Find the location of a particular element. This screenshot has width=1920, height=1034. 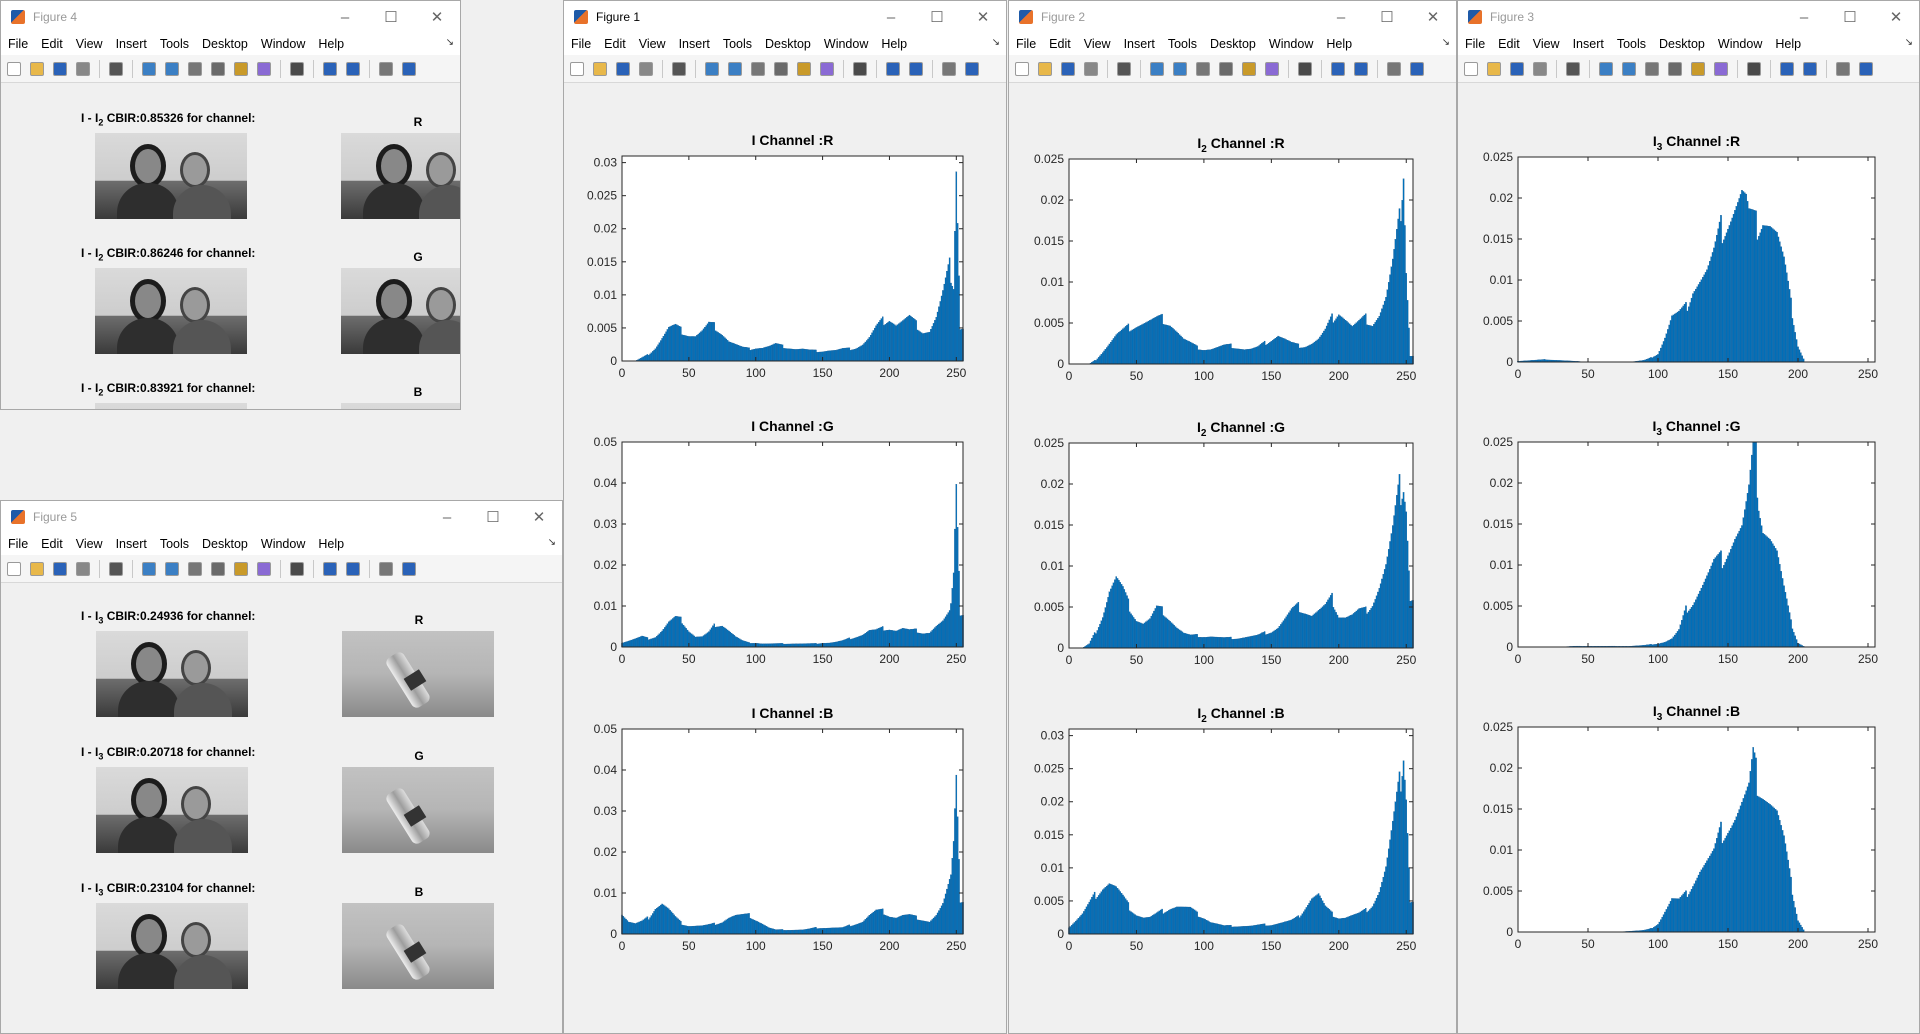

title-bar: Figure 2 – ☐ ✕ is located at coordinates (1232, 17).